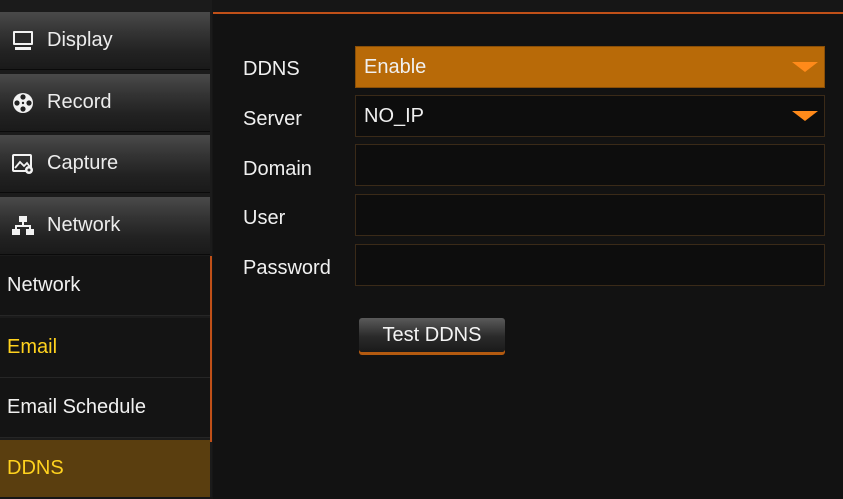  Describe the element at coordinates (23, 103) in the screenshot. I see `film-reel-icon` at that location.